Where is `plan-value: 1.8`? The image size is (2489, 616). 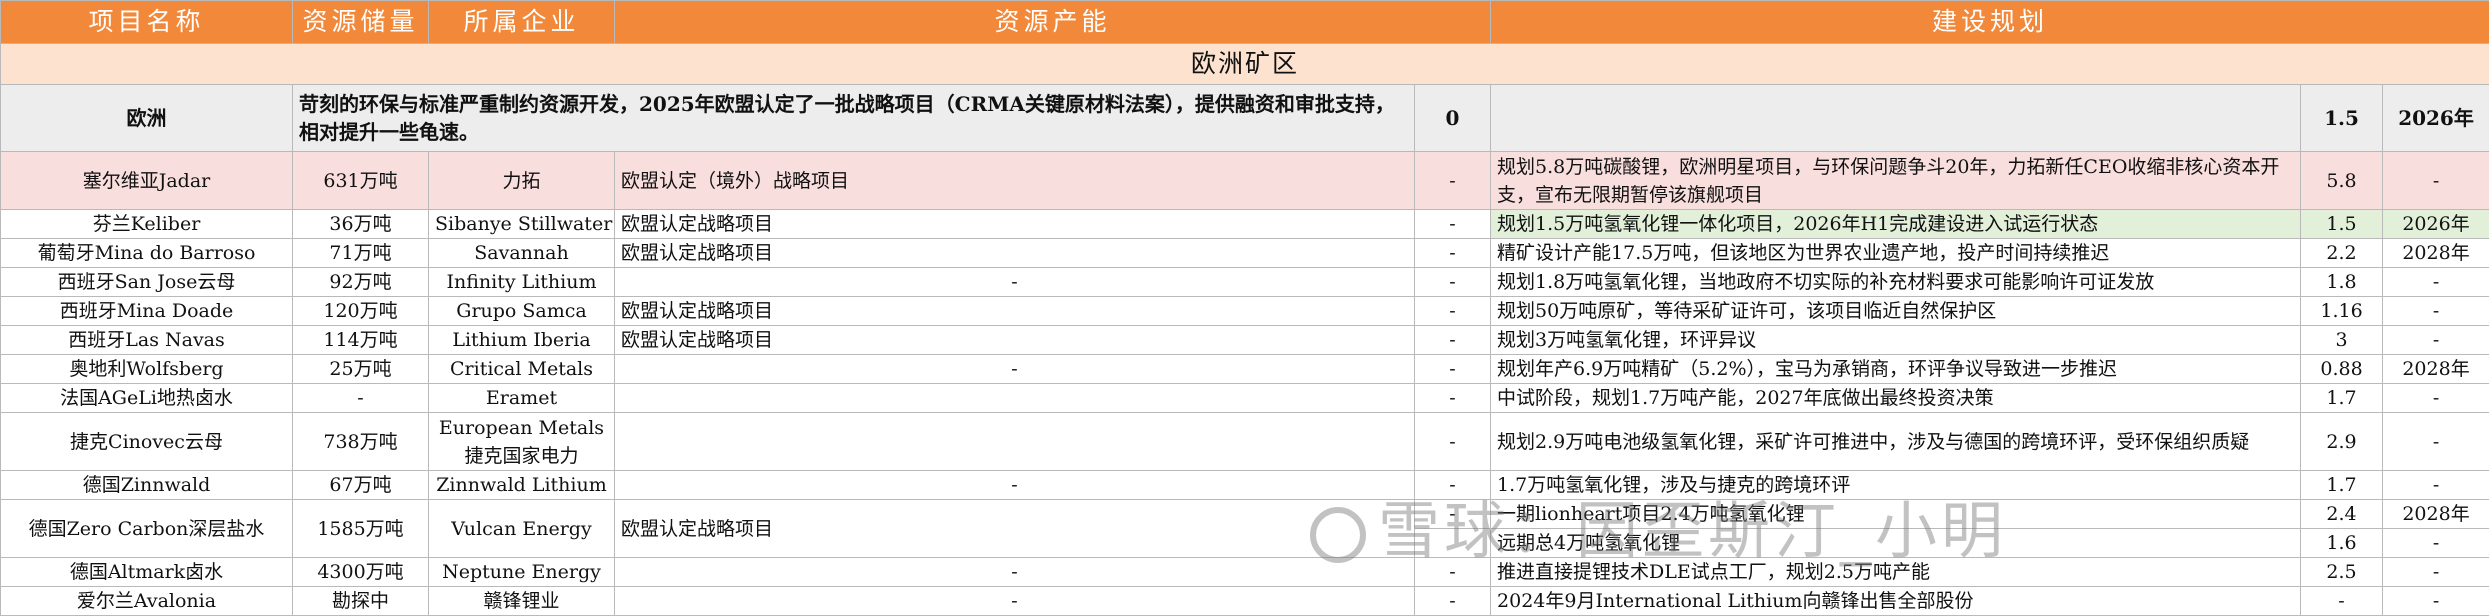
plan-value: 1.8 is located at coordinates (2342, 282).